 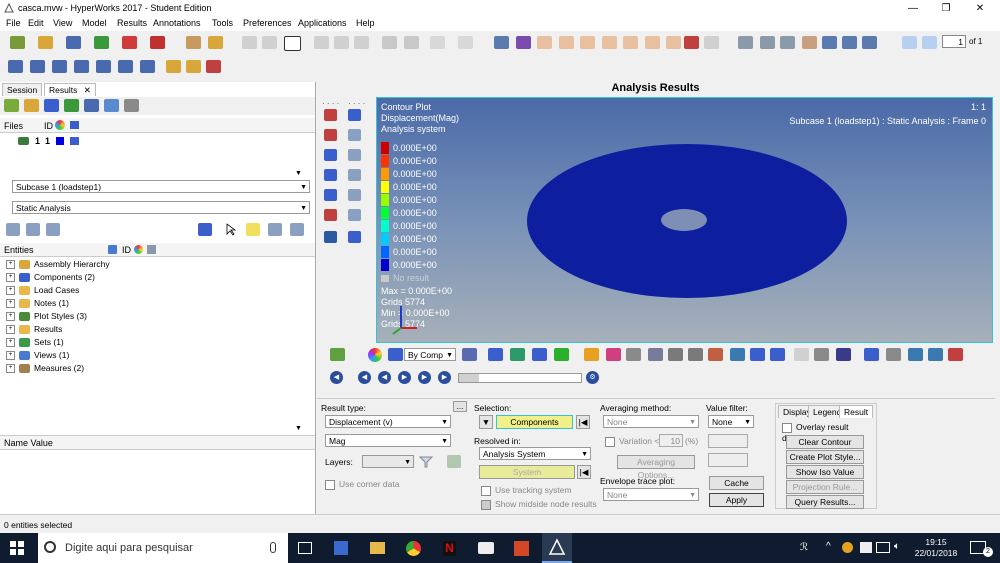 What do you see at coordinates (897, 546) in the screenshot?
I see `volume-icon: 🔈︎` at bounding box center [897, 546].